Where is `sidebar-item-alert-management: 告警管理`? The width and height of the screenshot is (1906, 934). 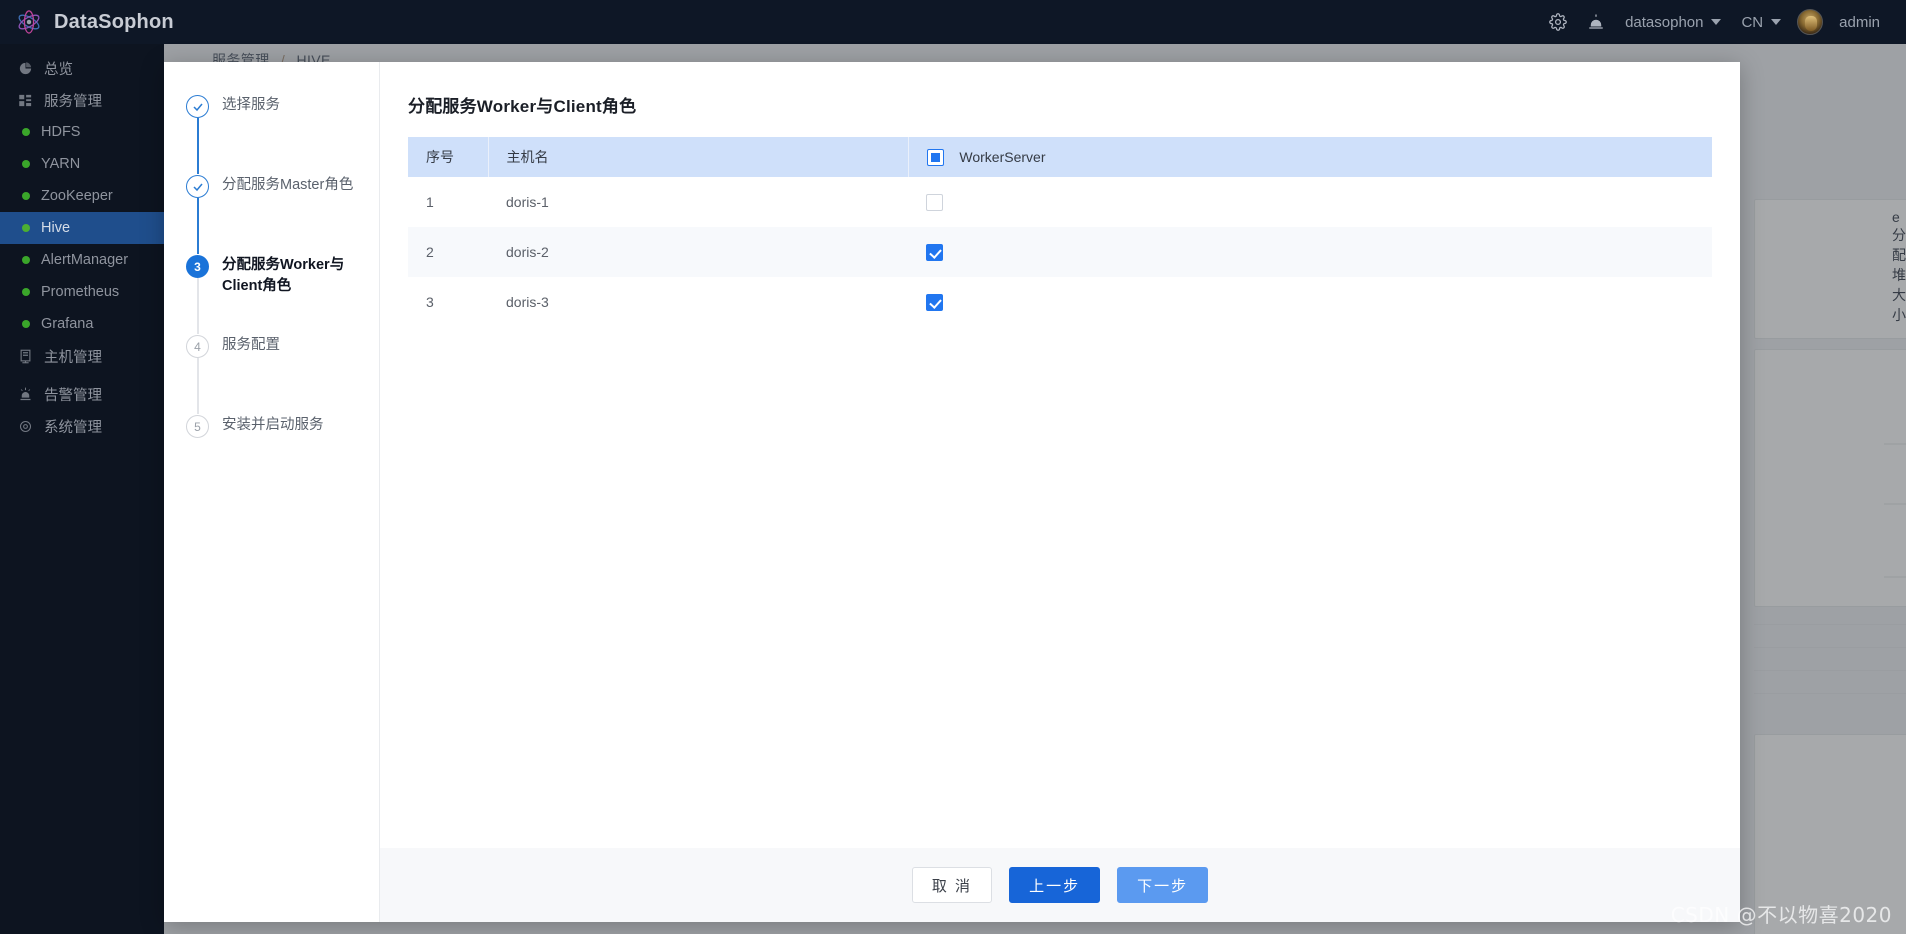
sidebar-item-alert-management: 告警管理 is located at coordinates (82, 394).